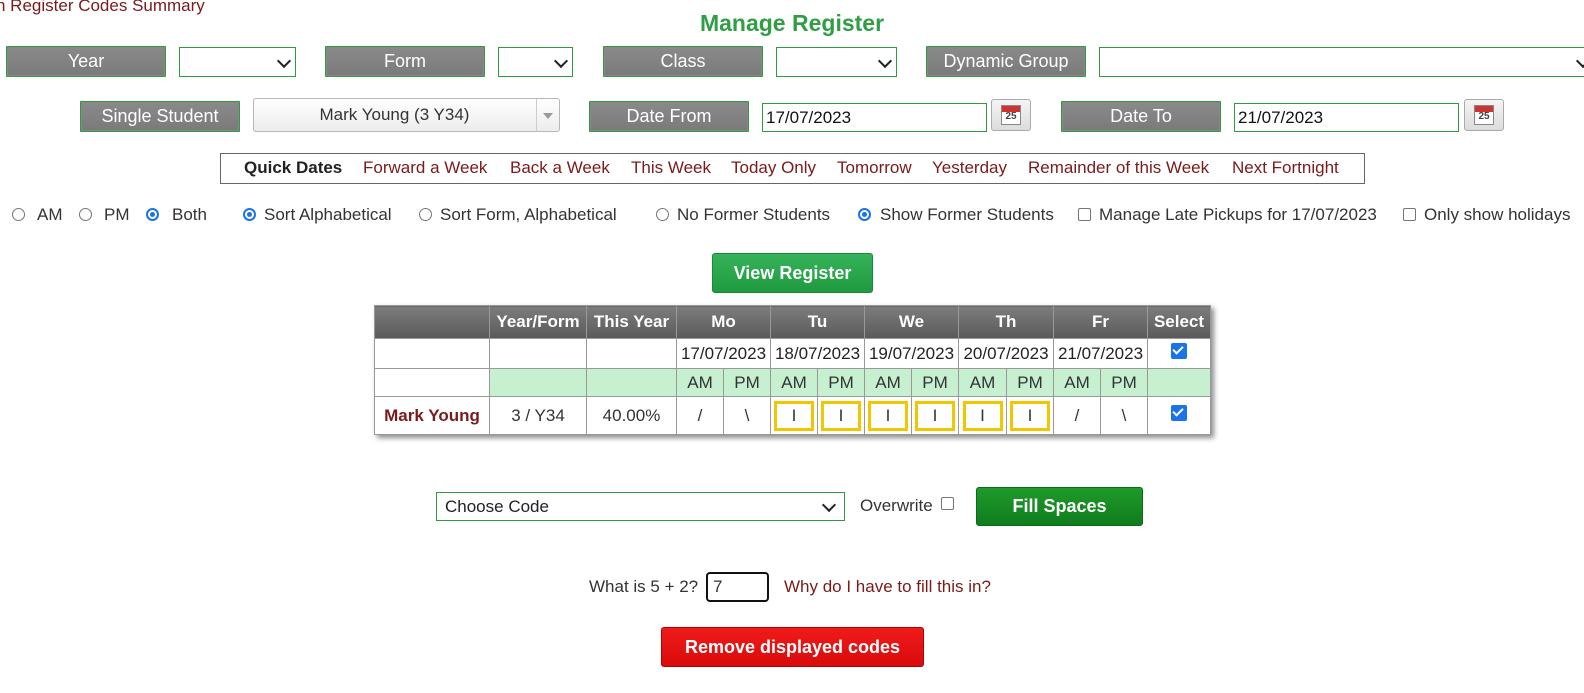 This screenshot has height=693, width=1584. I want to click on am-radio, so click(18, 214).